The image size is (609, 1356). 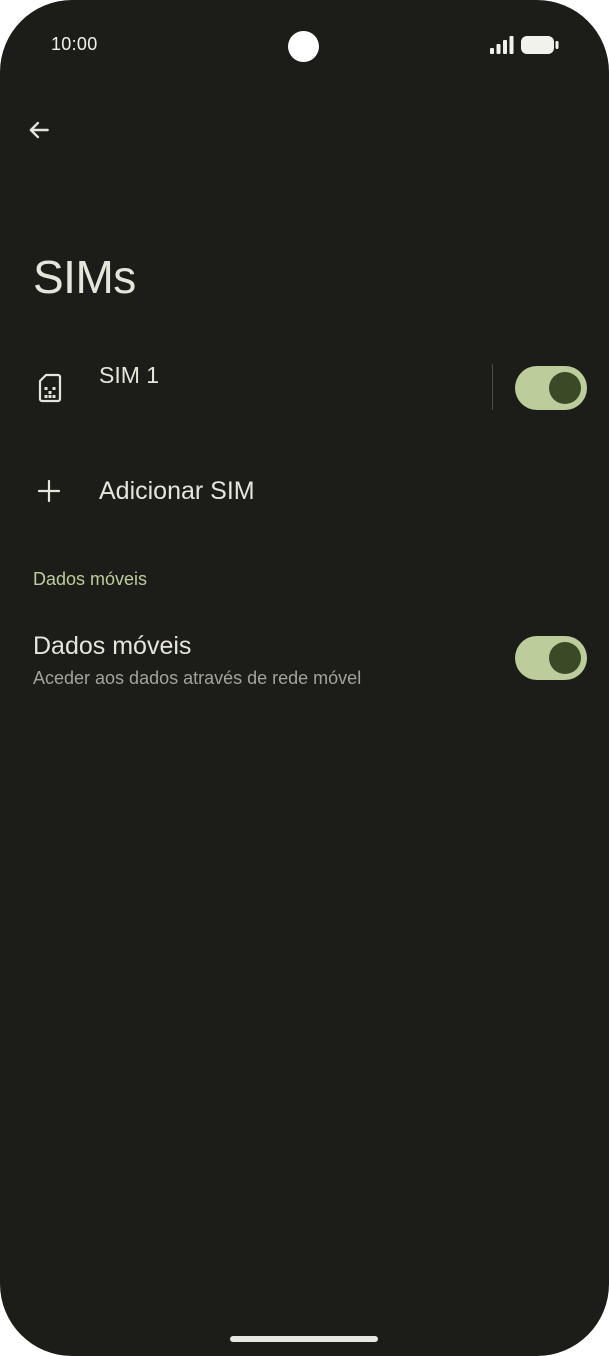 What do you see at coordinates (112, 646) in the screenshot?
I see `mobile-data-title: Dados móveis` at bounding box center [112, 646].